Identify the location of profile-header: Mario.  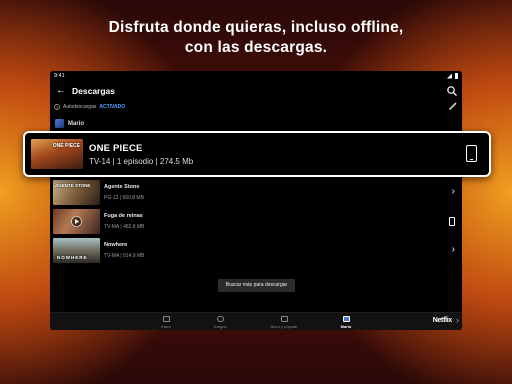
(69, 123).